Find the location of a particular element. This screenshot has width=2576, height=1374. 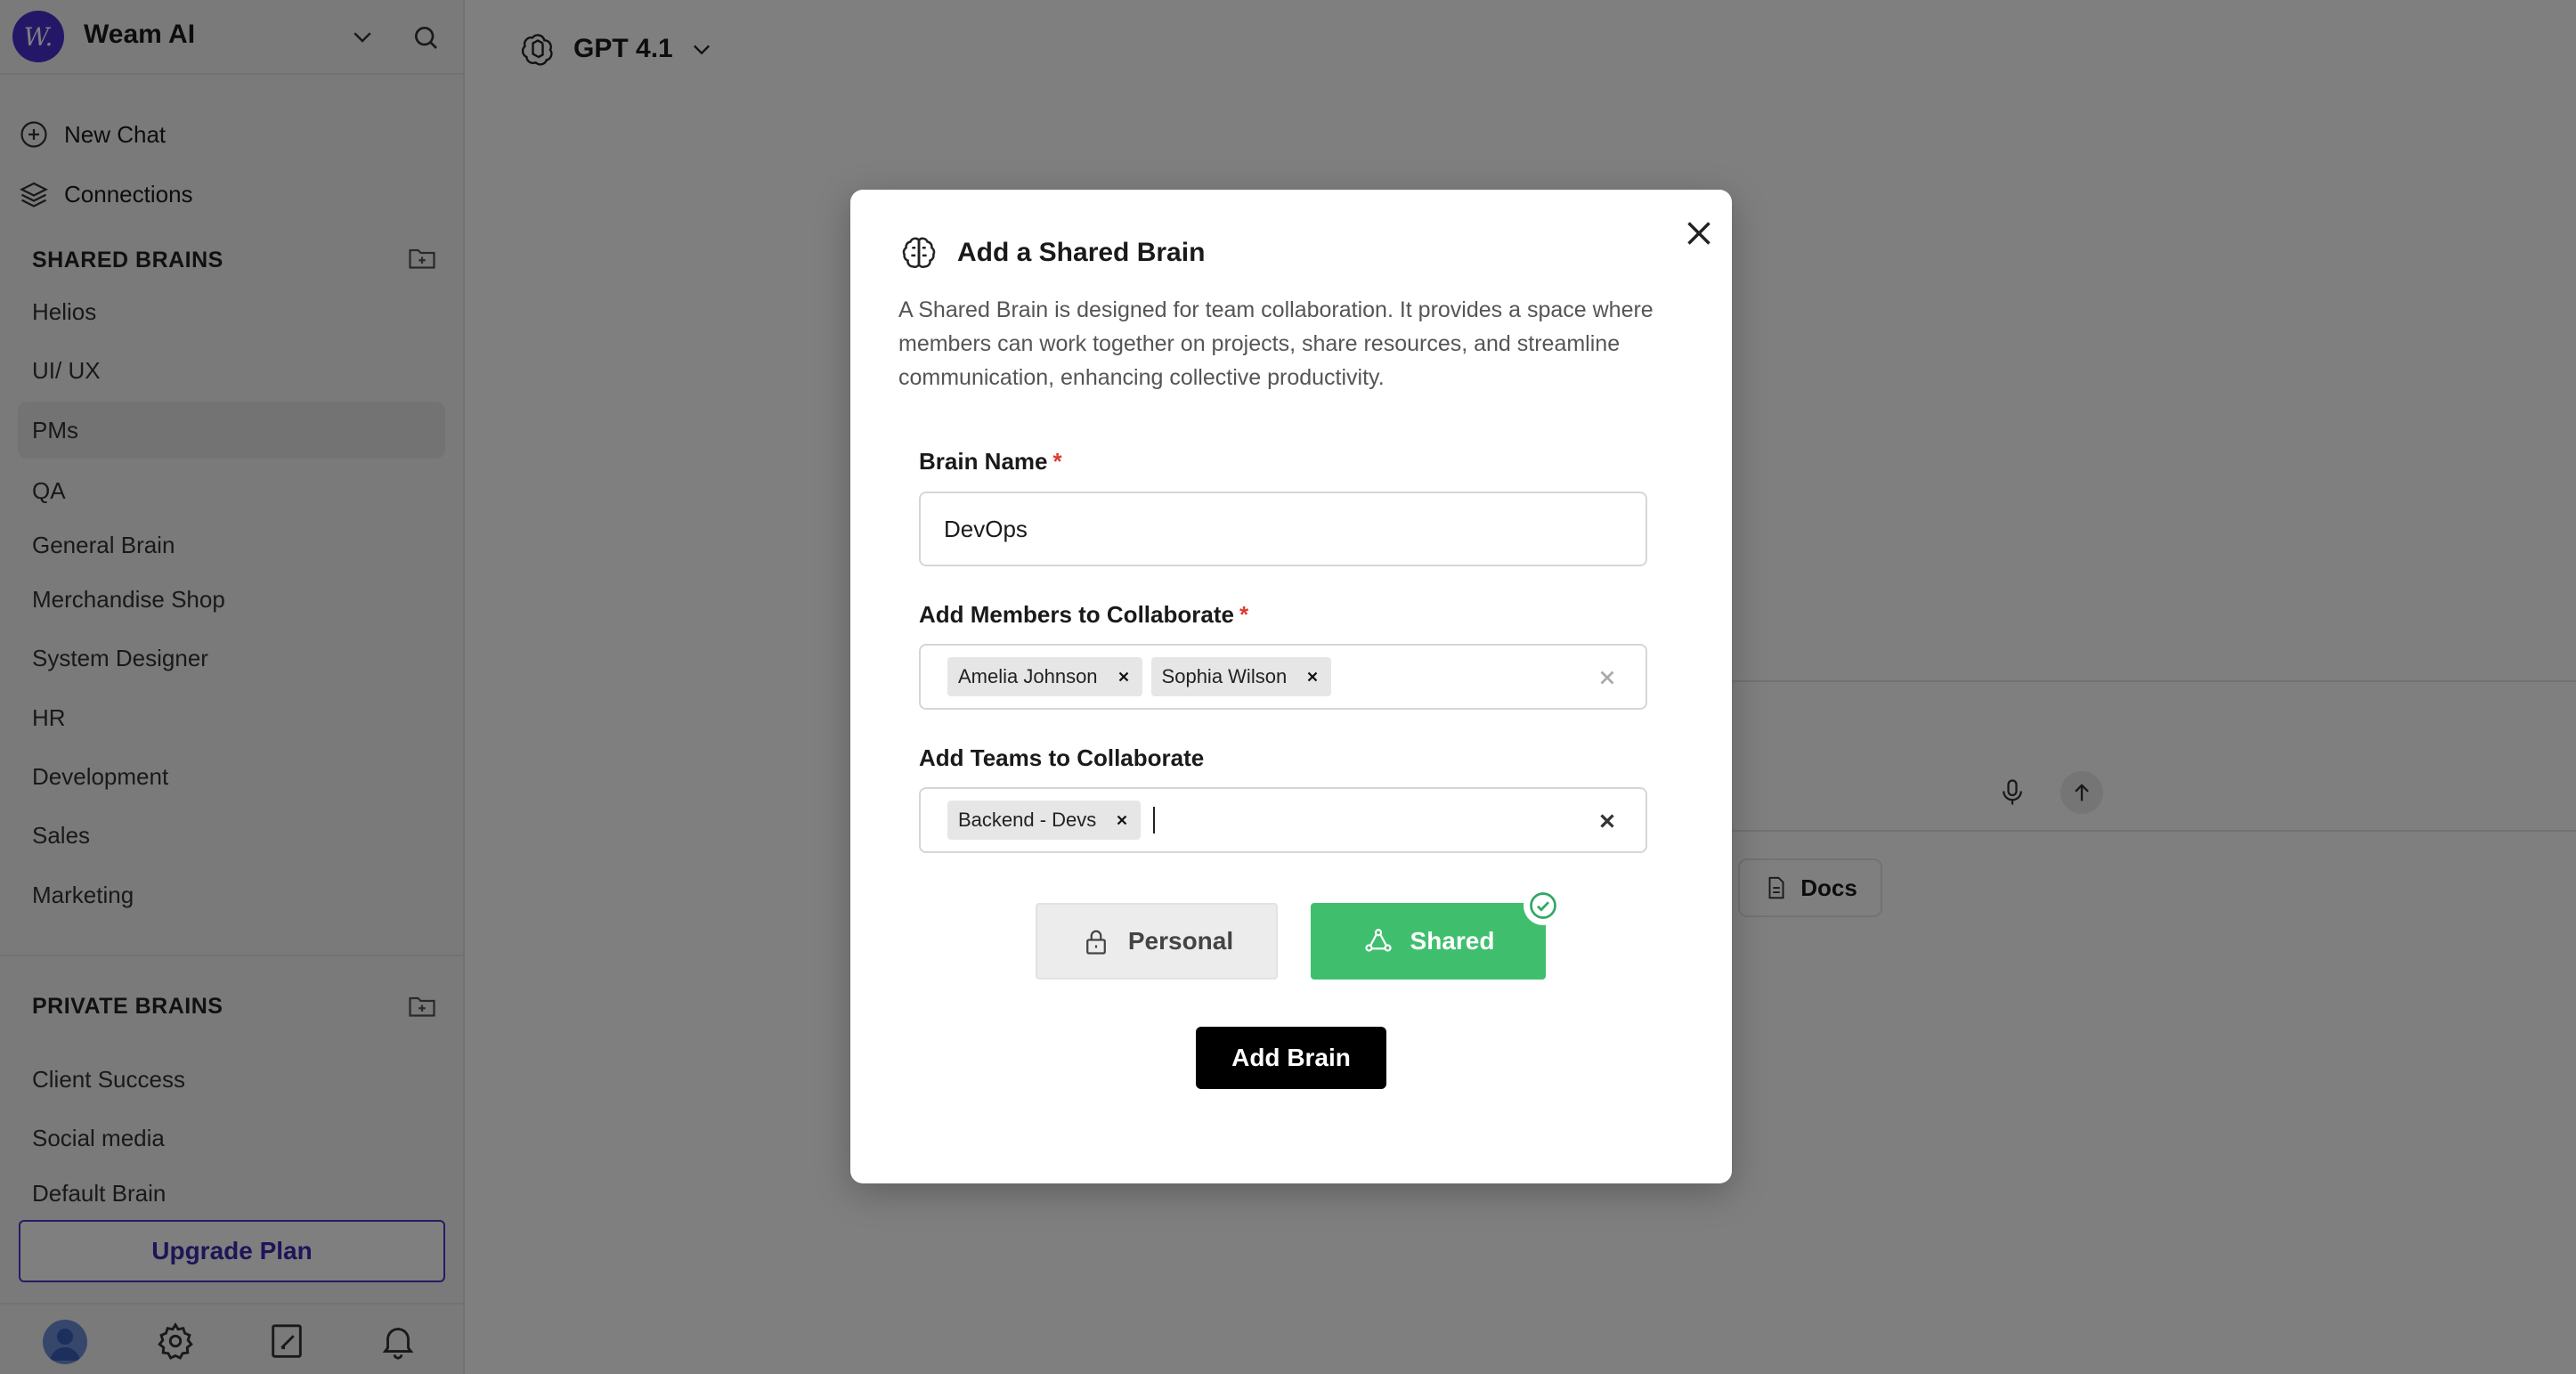

teams-select: Backend - Devs is located at coordinates (1283, 820).